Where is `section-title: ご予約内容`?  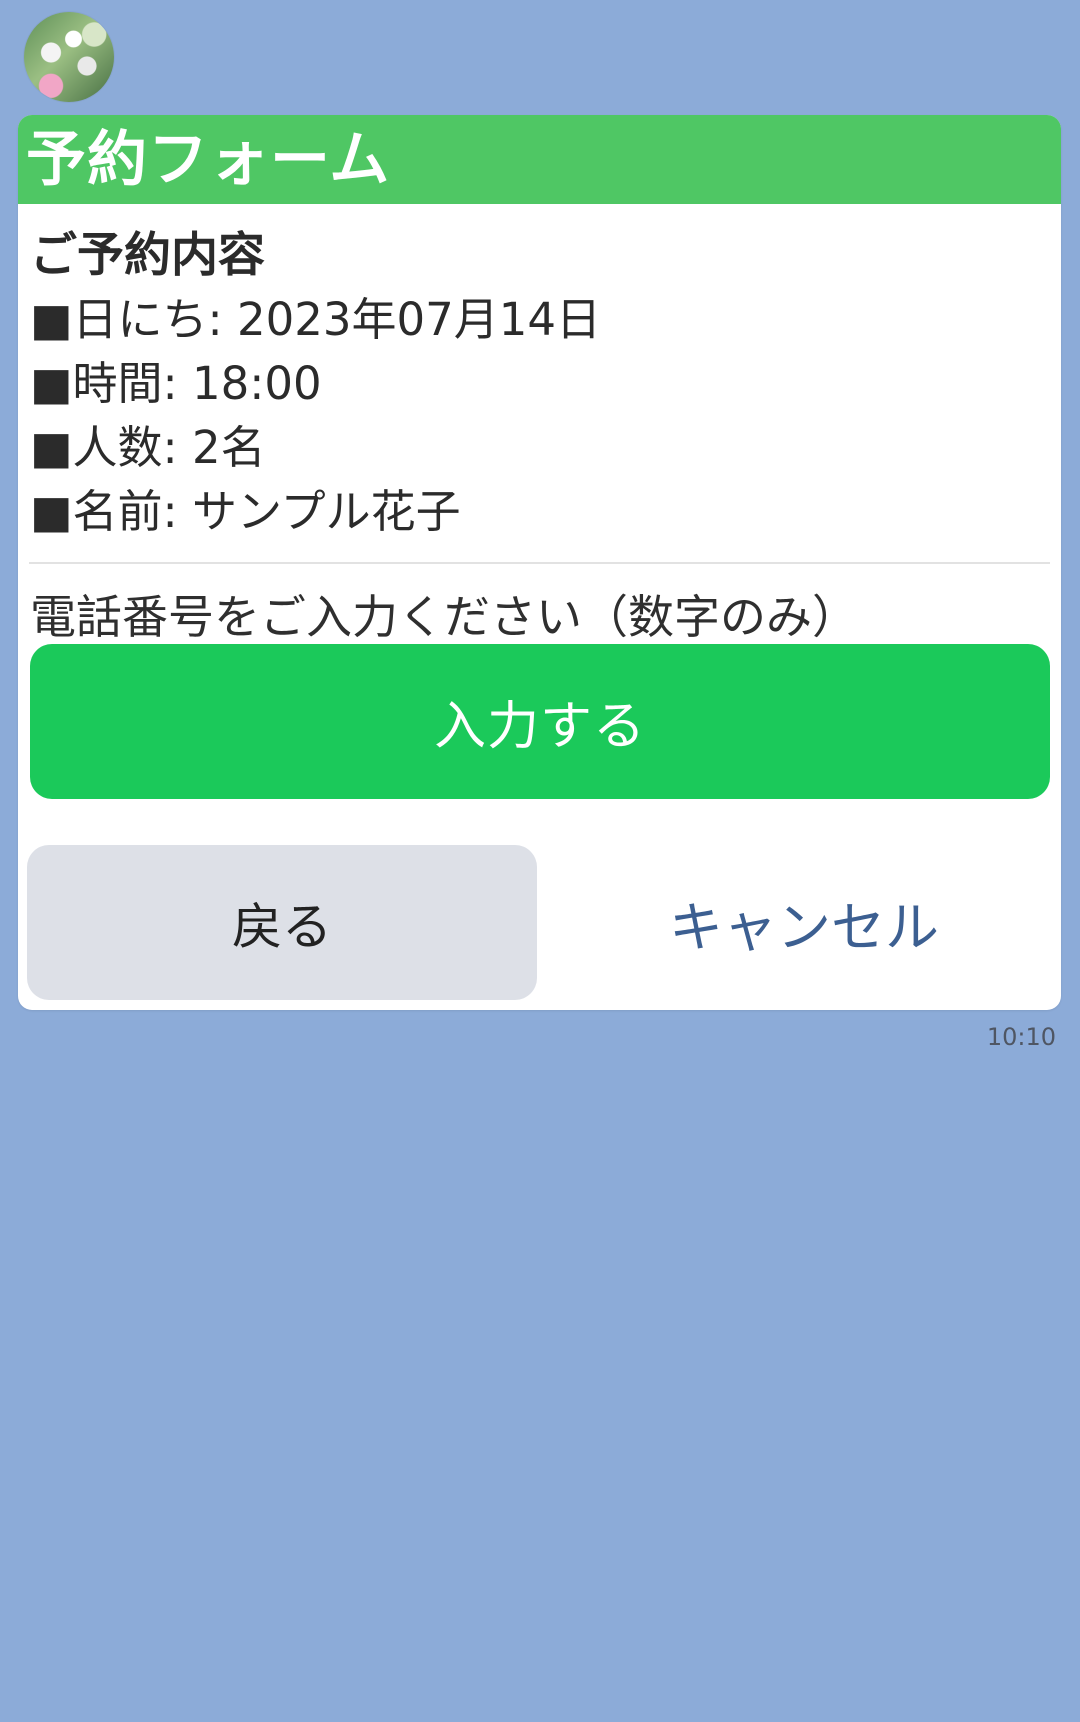 section-title: ご予約内容 is located at coordinates (147, 255).